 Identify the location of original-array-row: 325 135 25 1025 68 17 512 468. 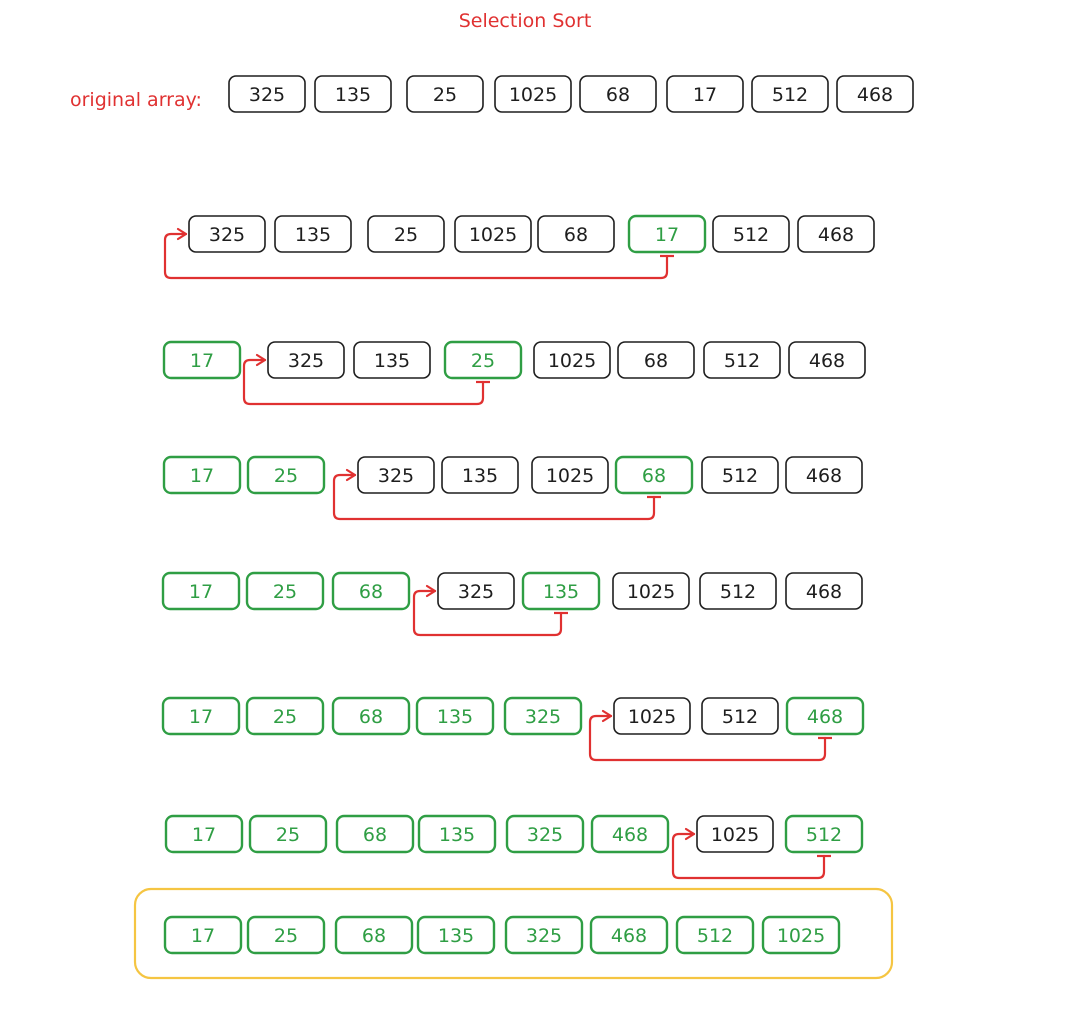
(571, 94).